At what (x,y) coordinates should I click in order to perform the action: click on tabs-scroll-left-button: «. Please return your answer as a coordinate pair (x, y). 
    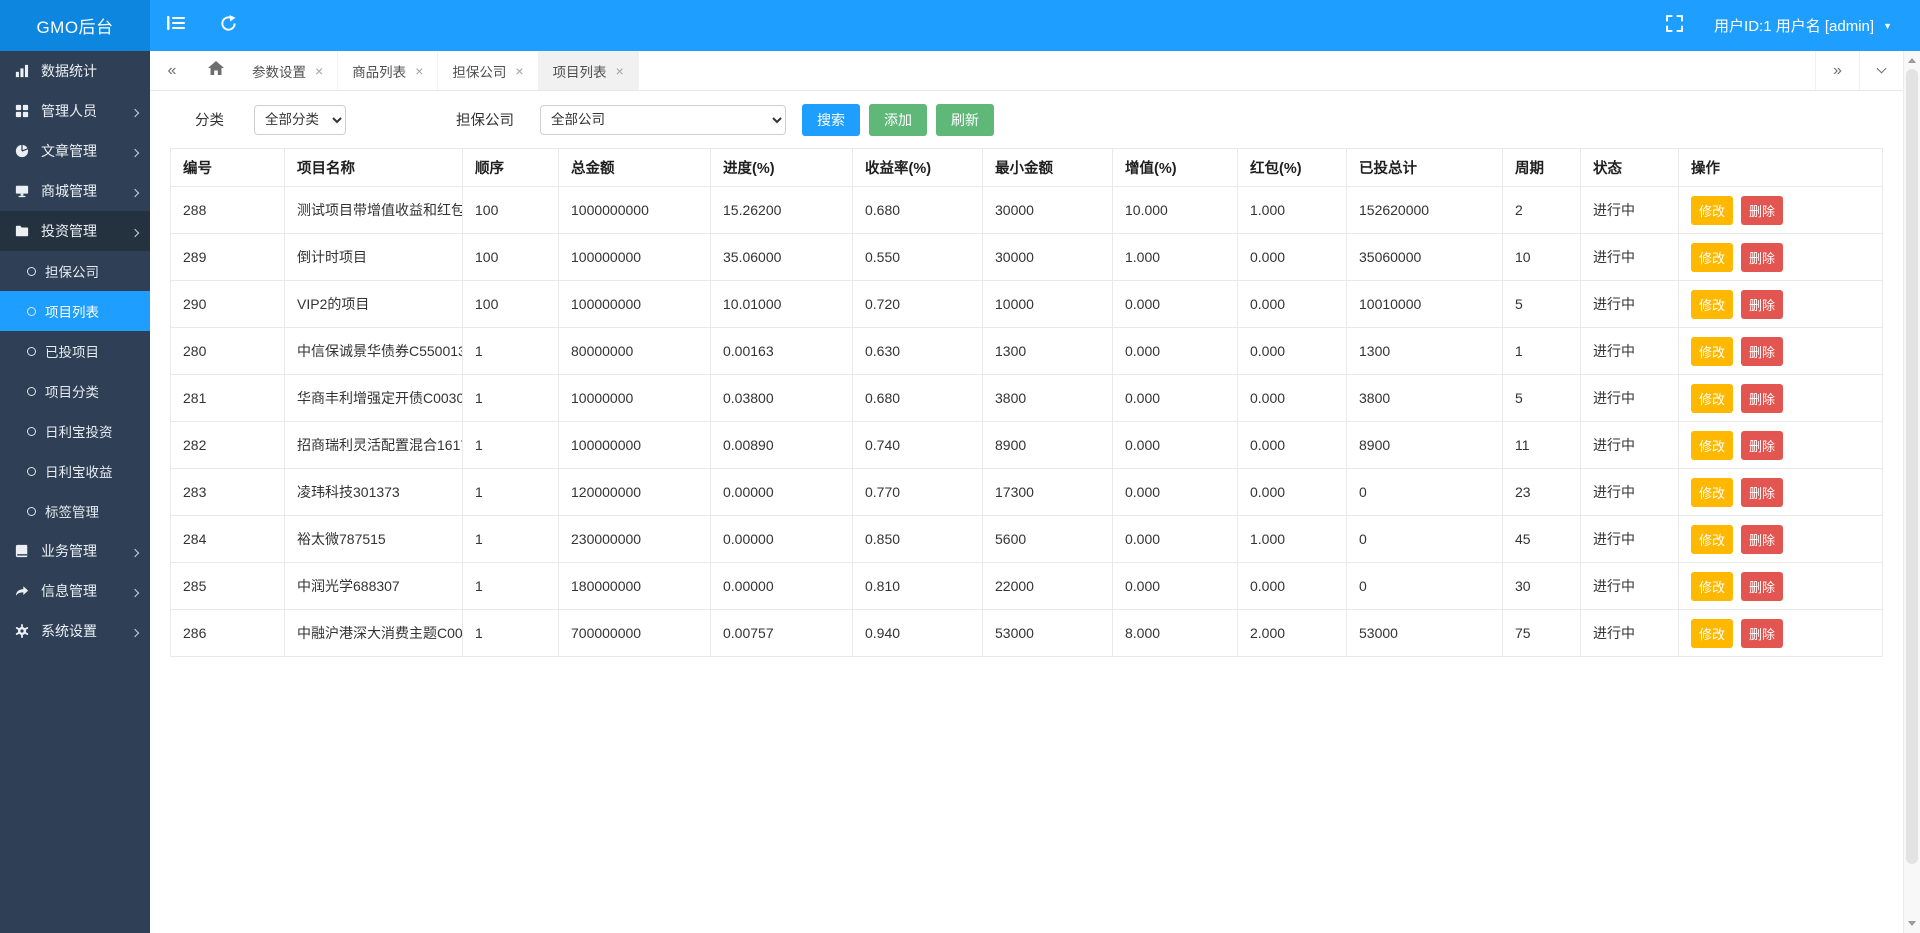
    Looking at the image, I should click on (172, 70).